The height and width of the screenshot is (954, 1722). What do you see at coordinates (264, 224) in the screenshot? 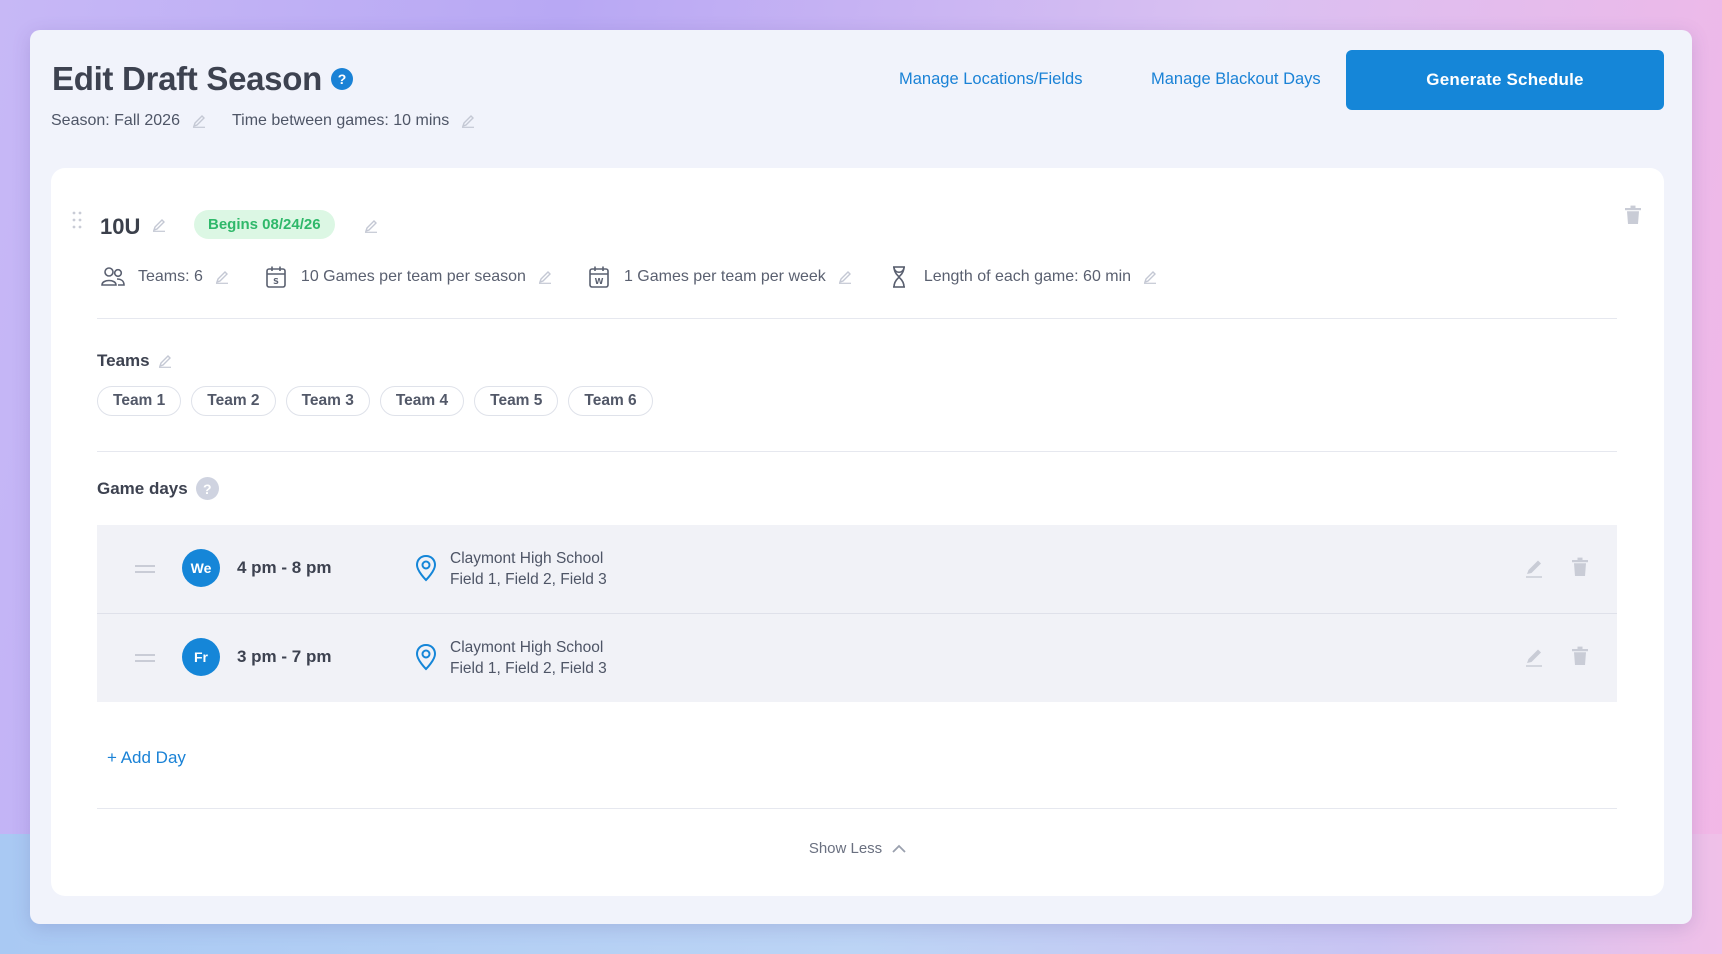
I see `begins-date-badge: Begins 08/24/26` at bounding box center [264, 224].